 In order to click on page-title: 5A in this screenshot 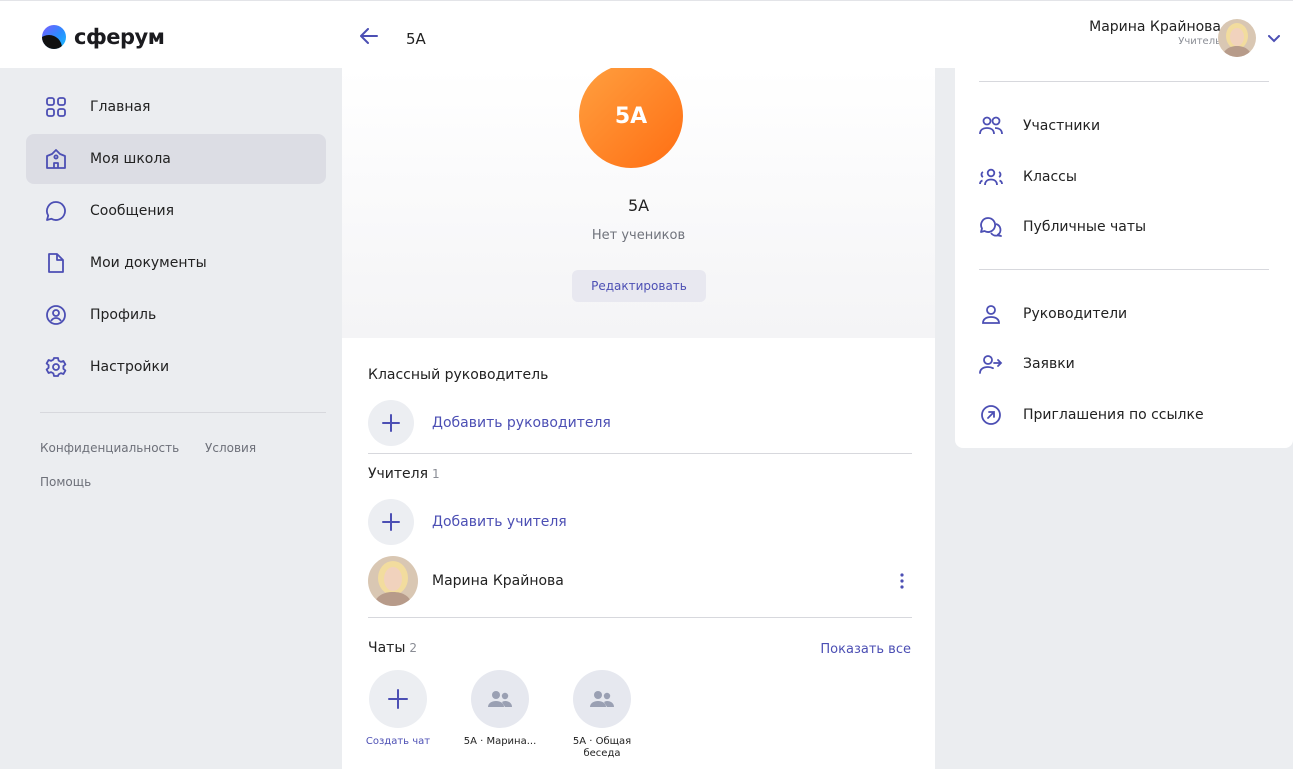, I will do `click(416, 39)`.